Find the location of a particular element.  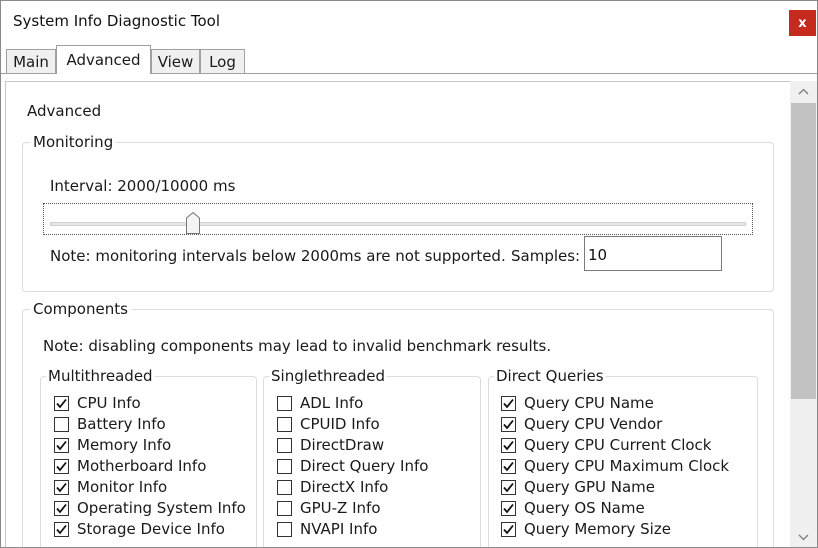

checkbox-label: Operating System Info is located at coordinates (161, 508).